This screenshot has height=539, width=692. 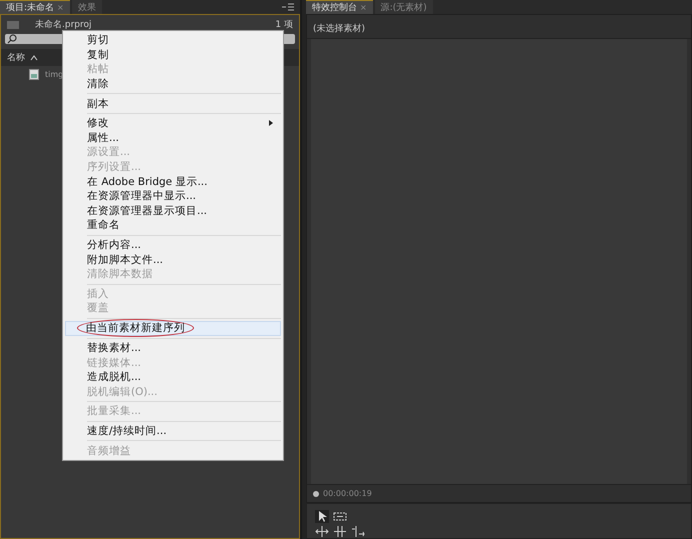 I want to click on item-count: 1 项, so click(x=284, y=24).